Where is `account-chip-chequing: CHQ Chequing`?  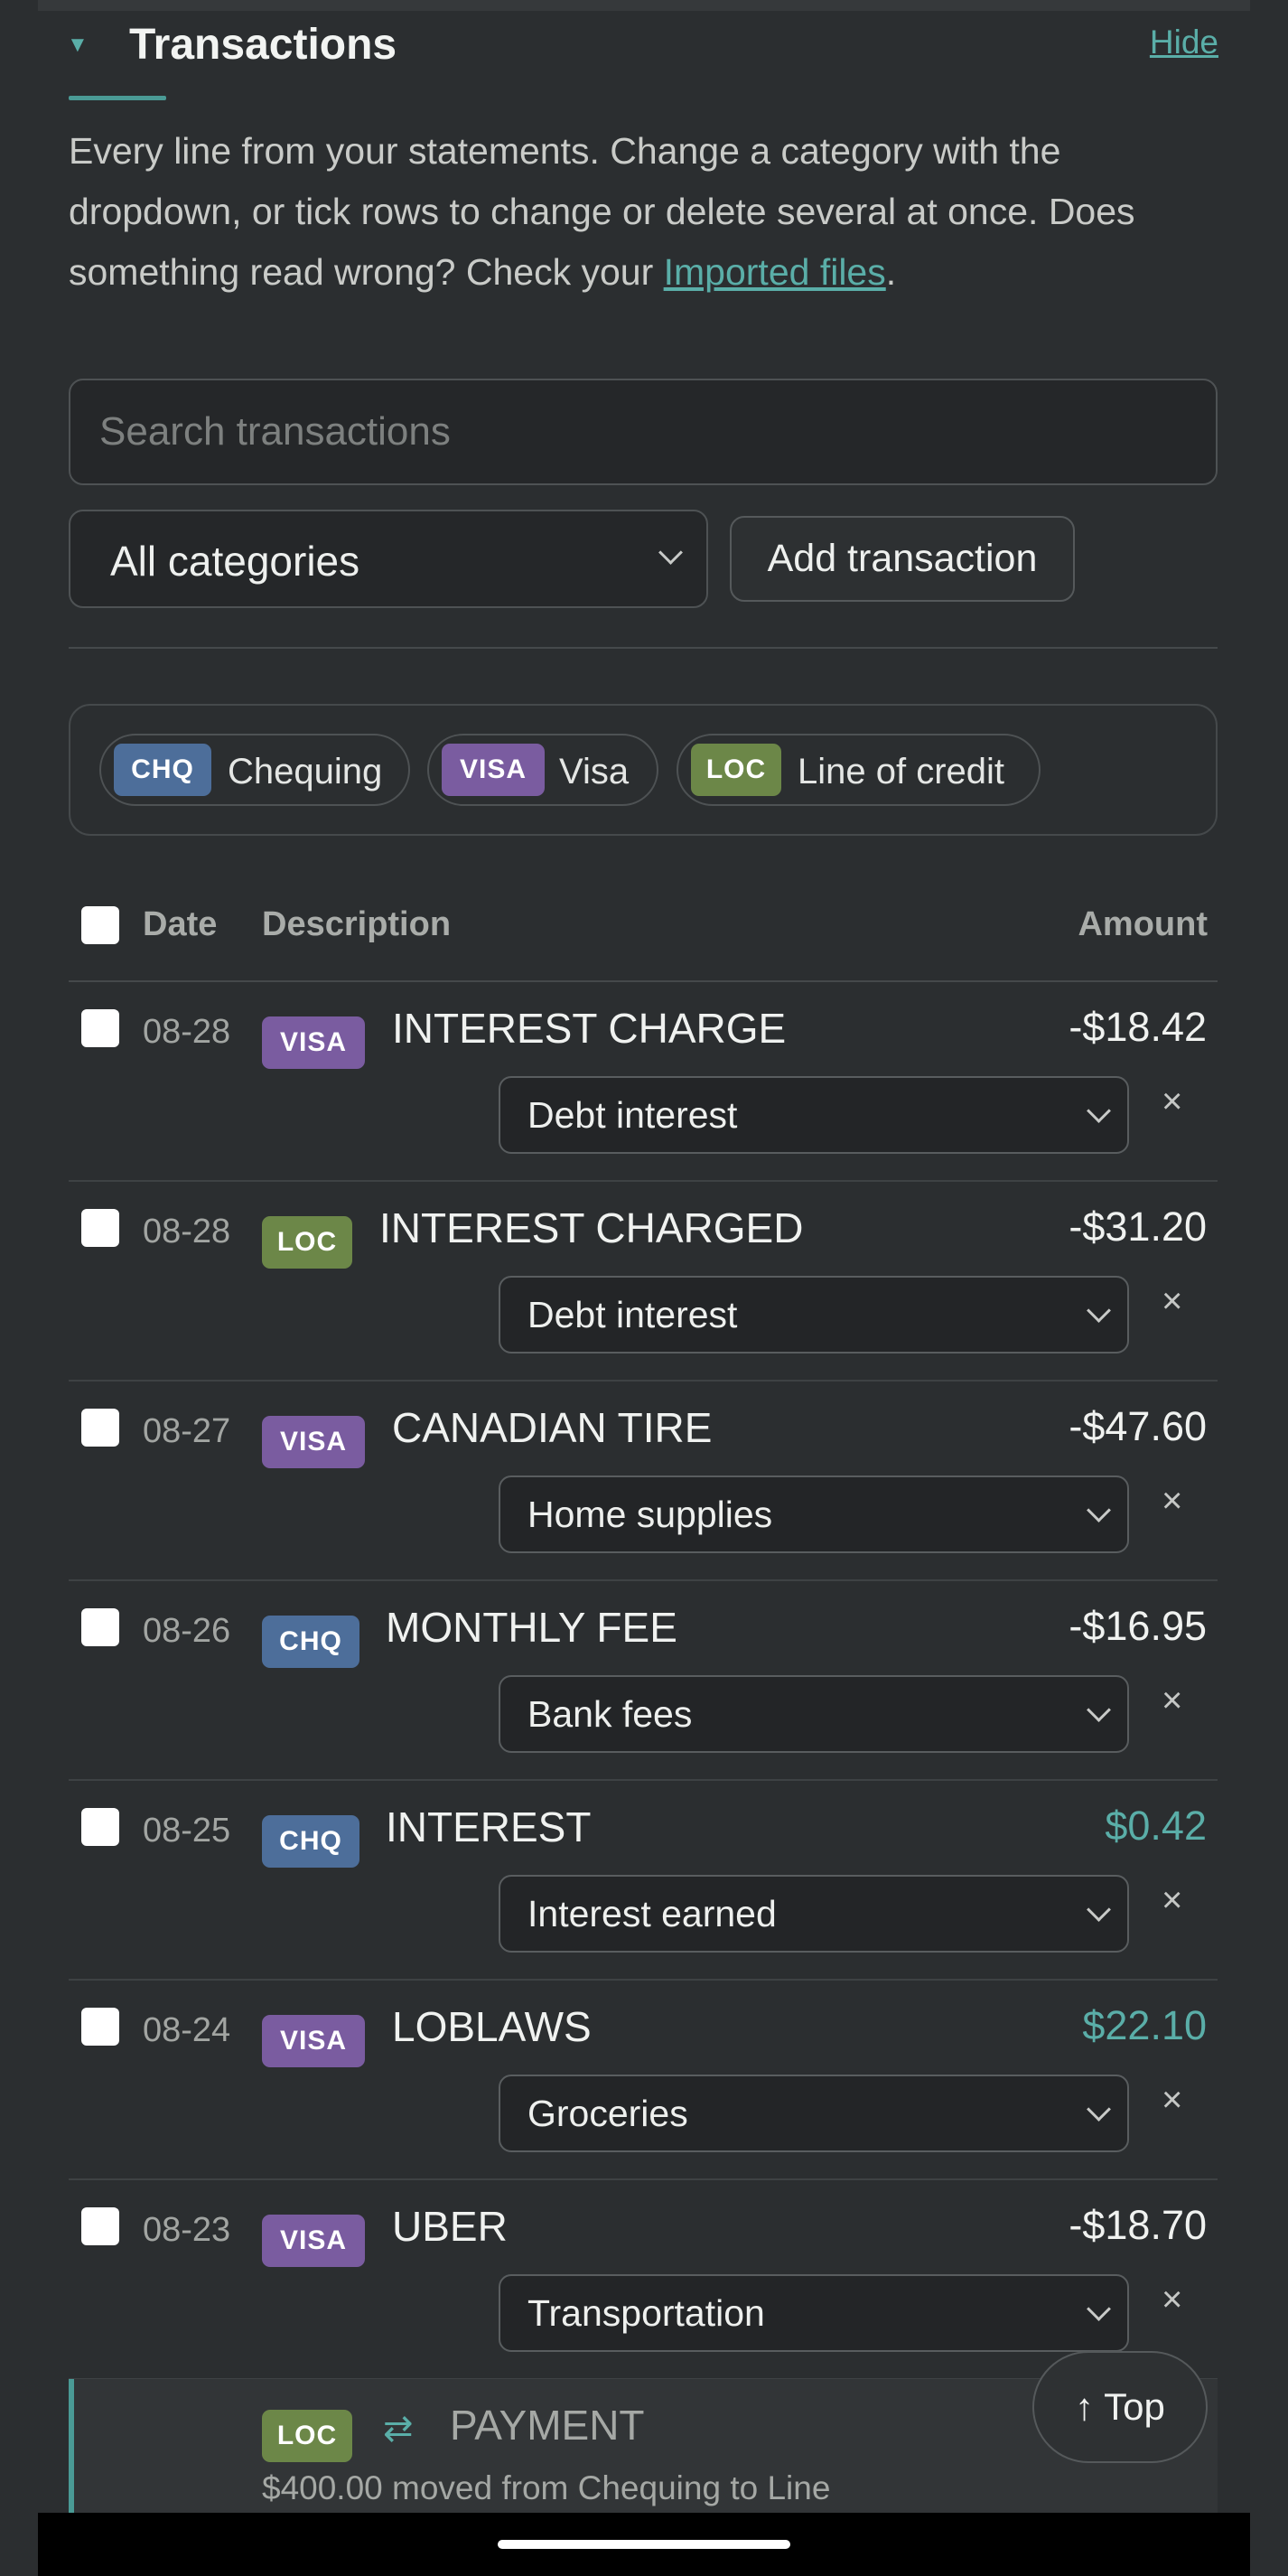 account-chip-chequing: CHQ Chequing is located at coordinates (255, 770).